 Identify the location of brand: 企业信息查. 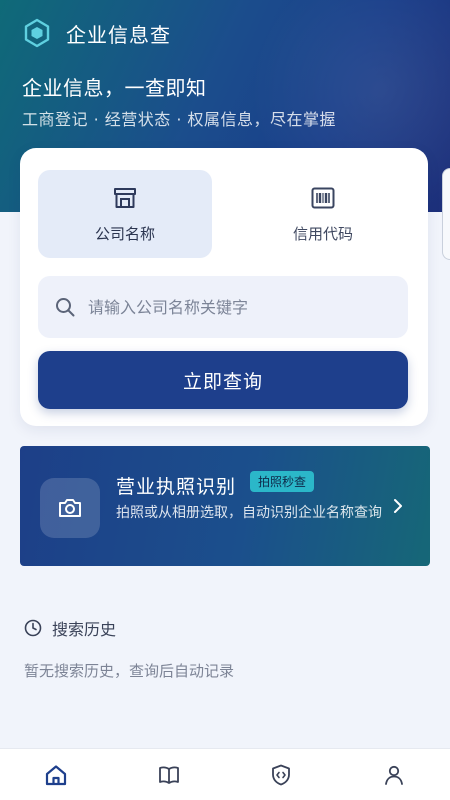
(96, 33).